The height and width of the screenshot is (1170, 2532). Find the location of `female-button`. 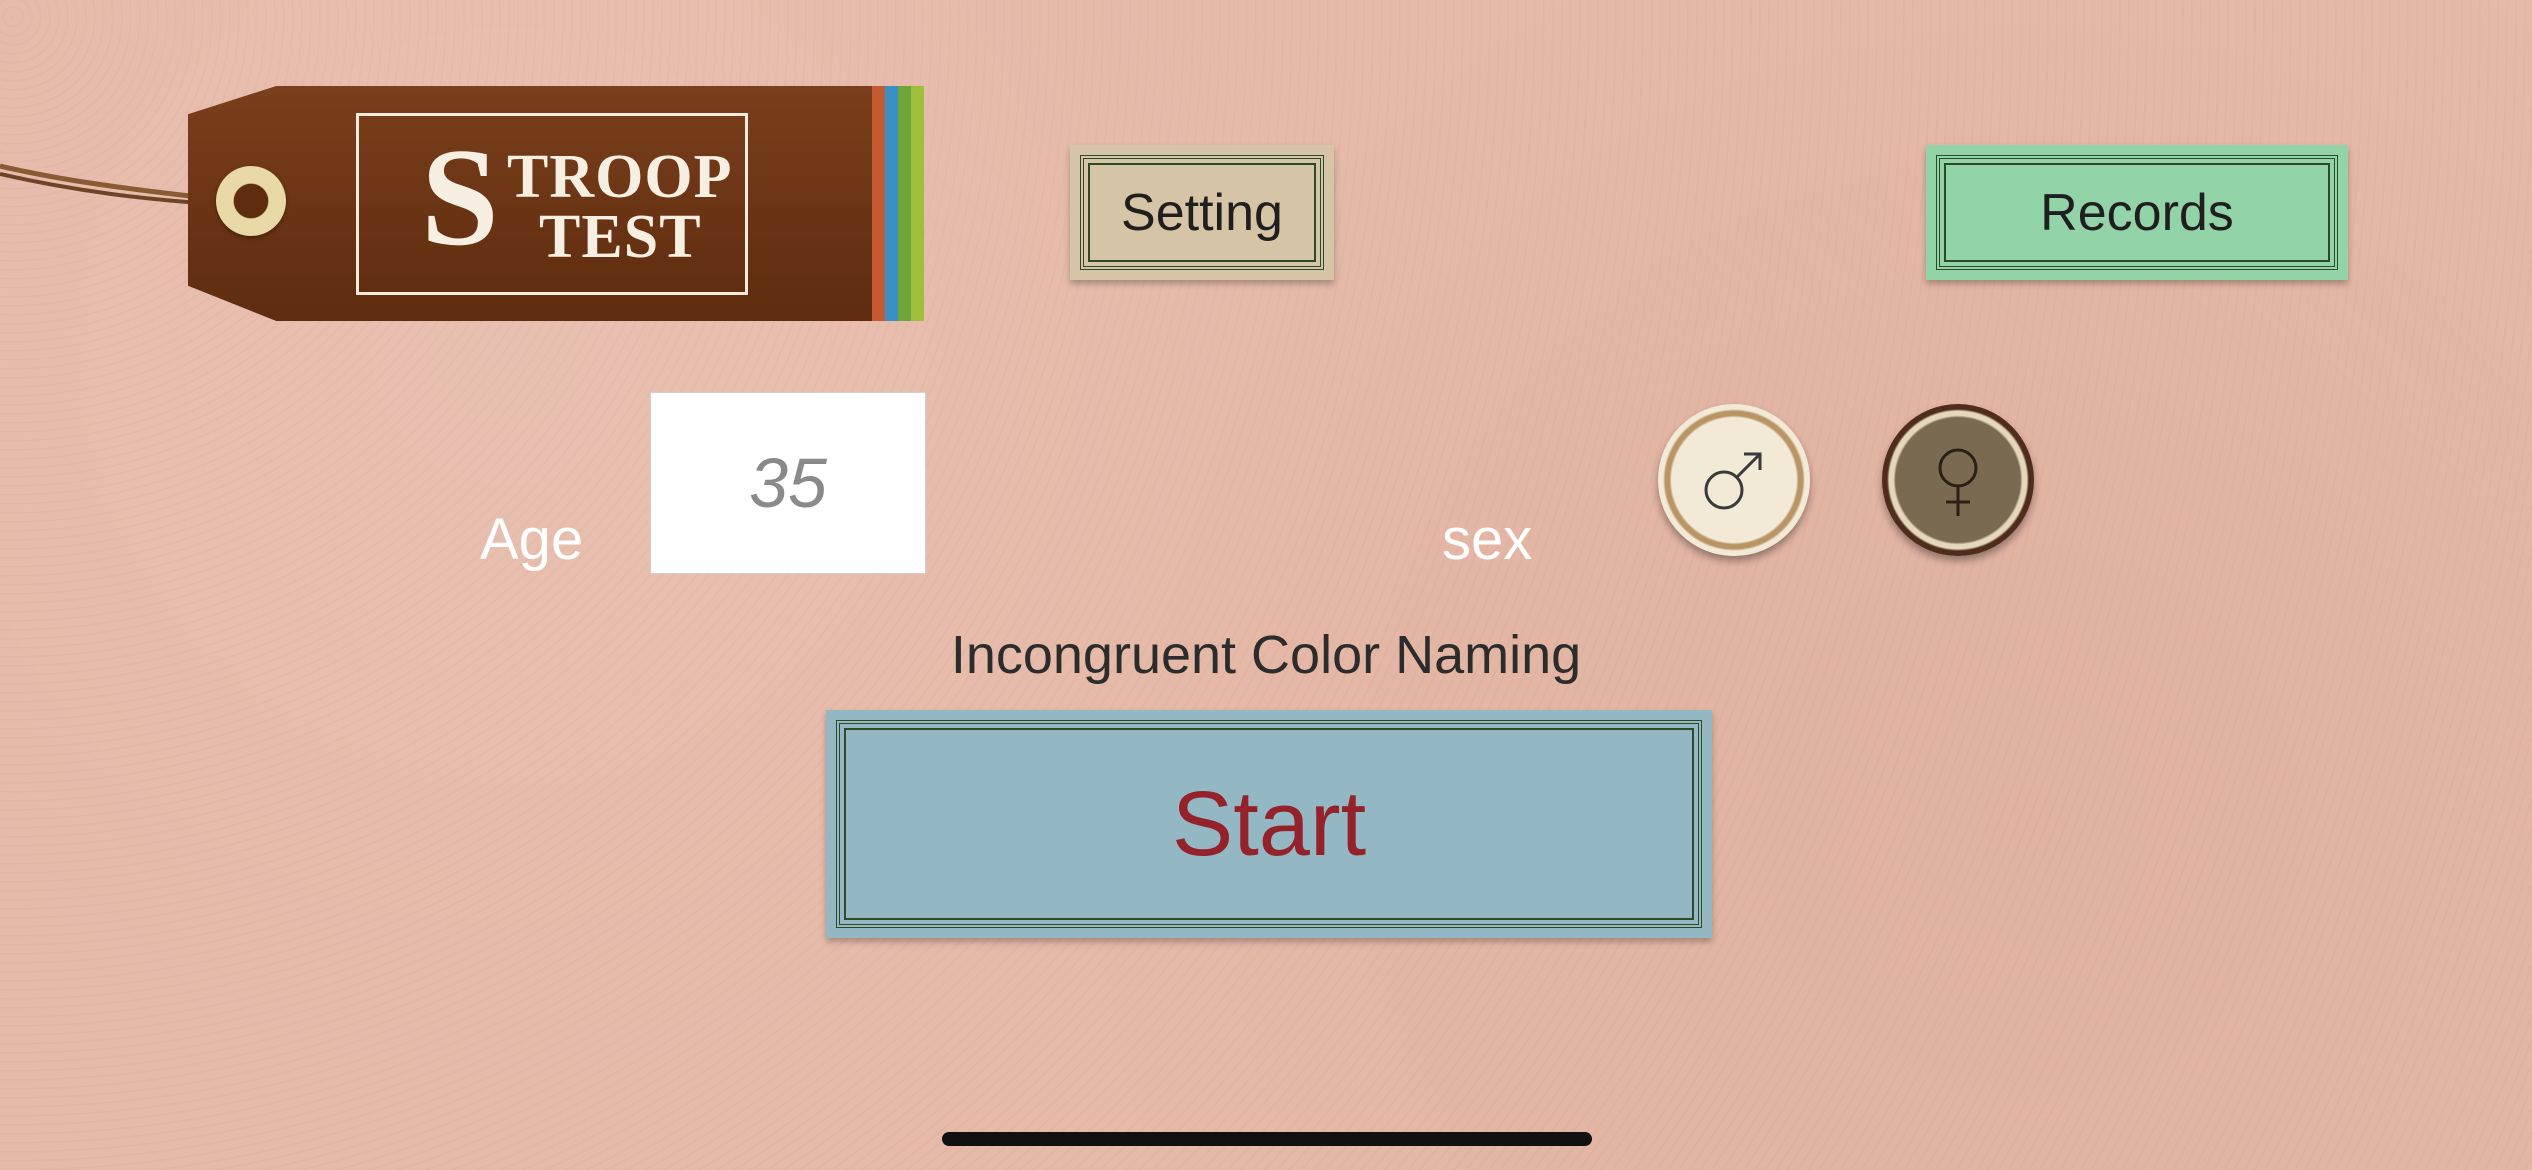

female-button is located at coordinates (1958, 480).